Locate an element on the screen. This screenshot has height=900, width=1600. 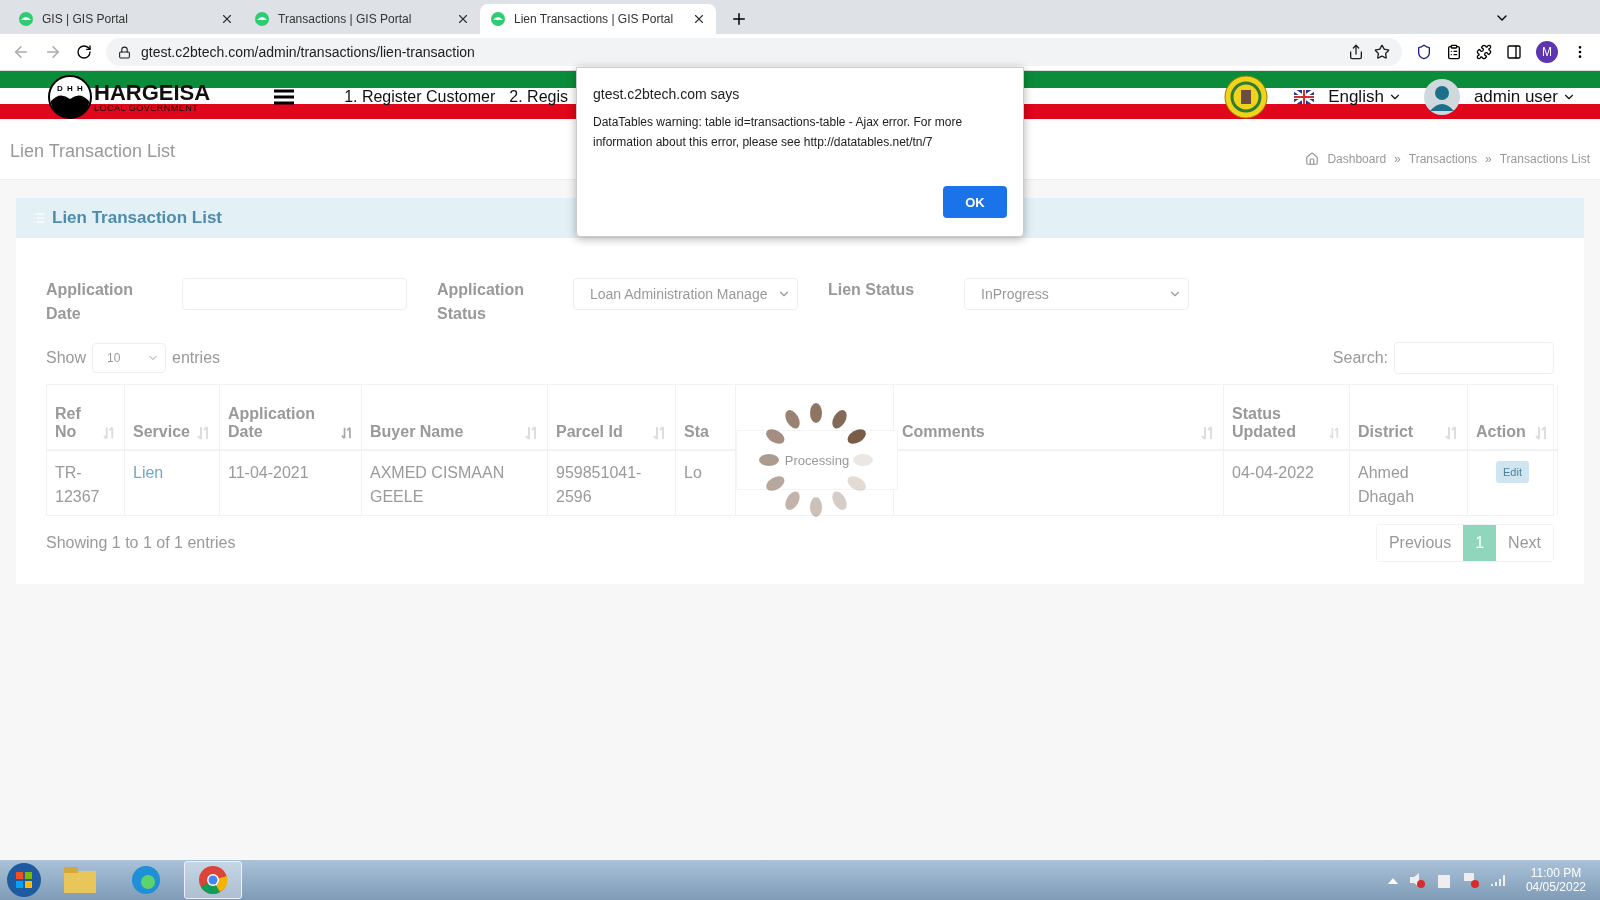
lock-icon is located at coordinates (124, 52).